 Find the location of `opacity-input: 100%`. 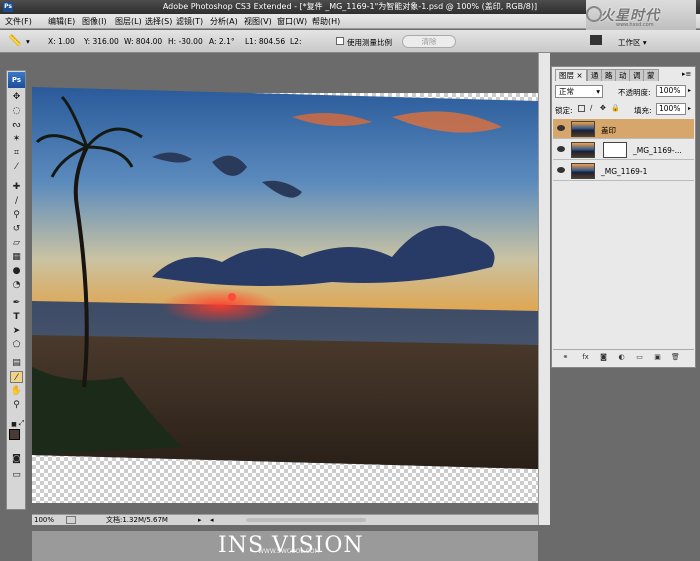

opacity-input: 100% is located at coordinates (671, 91).